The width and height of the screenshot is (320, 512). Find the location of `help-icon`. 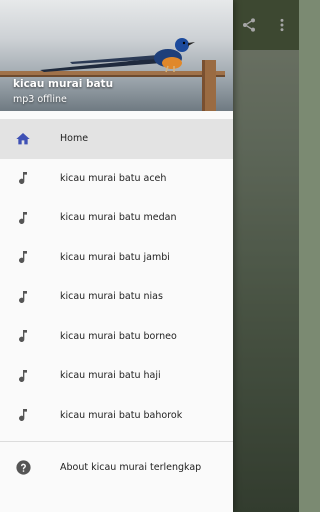

help-icon is located at coordinates (23, 468).